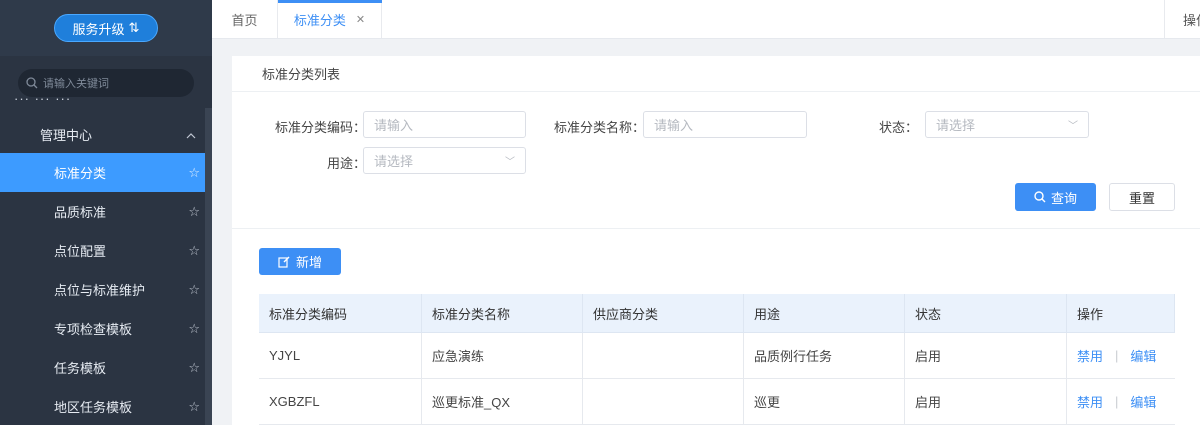 This screenshot has height=425, width=1200. What do you see at coordinates (444, 160) in the screenshot?
I see `usage-select: 请选择 ﹀` at bounding box center [444, 160].